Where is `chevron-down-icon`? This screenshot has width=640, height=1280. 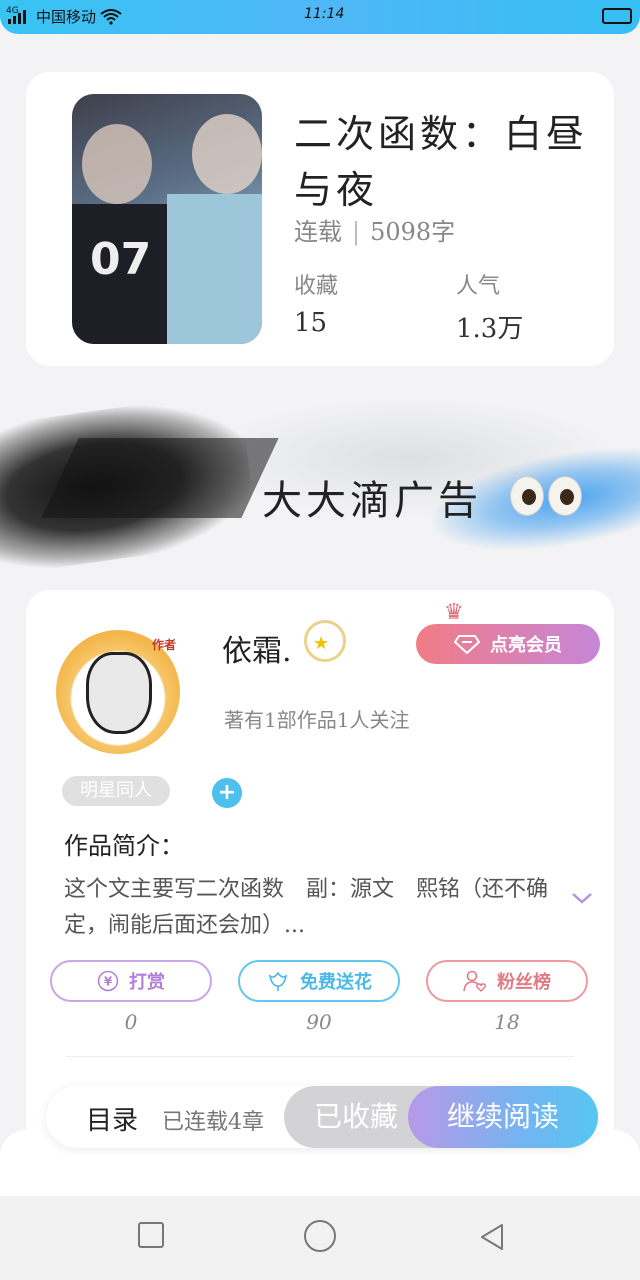 chevron-down-icon is located at coordinates (582, 898).